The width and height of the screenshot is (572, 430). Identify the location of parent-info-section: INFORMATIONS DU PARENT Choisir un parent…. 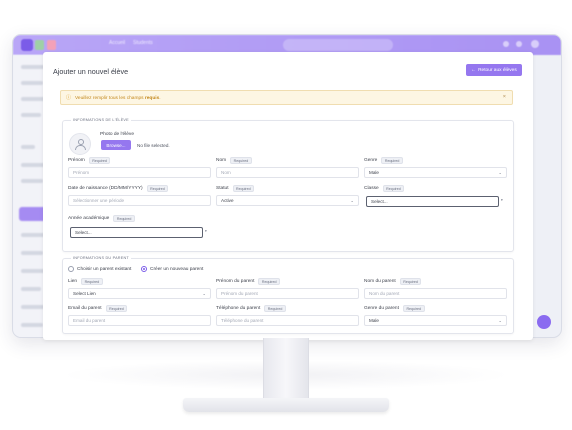
(288, 295).